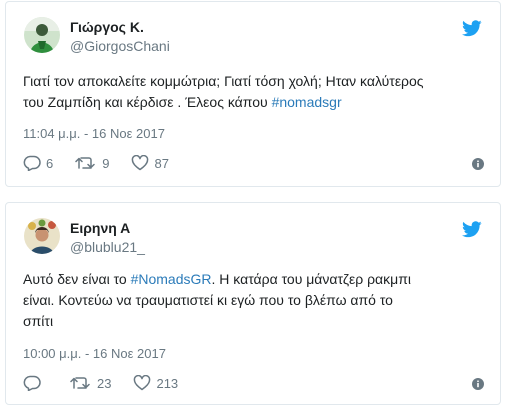 The height and width of the screenshot is (408, 508). What do you see at coordinates (161, 163) in the screenshot?
I see `like-count: 87` at bounding box center [161, 163].